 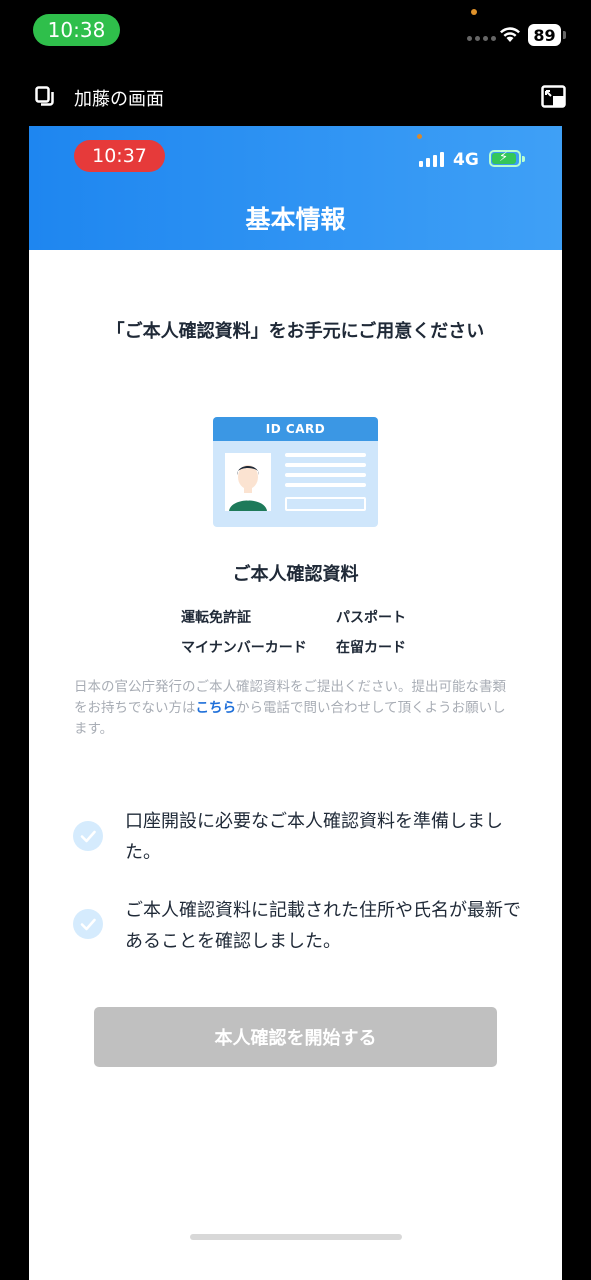 I want to click on cellular-signal-icon, so click(x=481, y=38).